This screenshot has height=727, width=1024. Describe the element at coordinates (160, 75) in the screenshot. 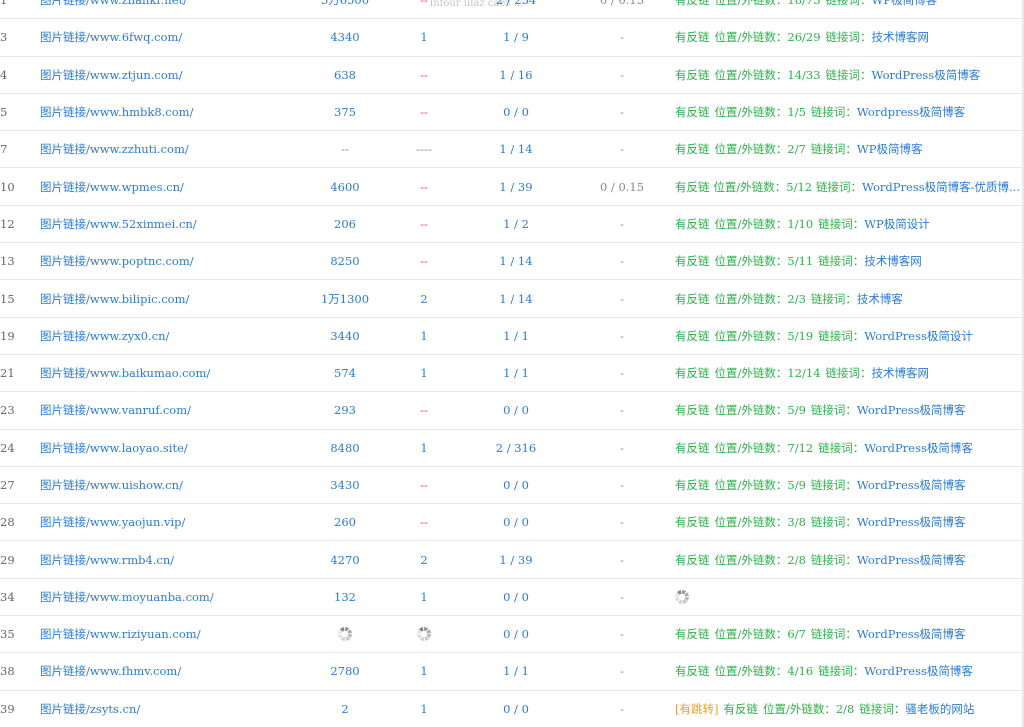

I see `row-link: 图片链接/www.ztjun.com/` at that location.